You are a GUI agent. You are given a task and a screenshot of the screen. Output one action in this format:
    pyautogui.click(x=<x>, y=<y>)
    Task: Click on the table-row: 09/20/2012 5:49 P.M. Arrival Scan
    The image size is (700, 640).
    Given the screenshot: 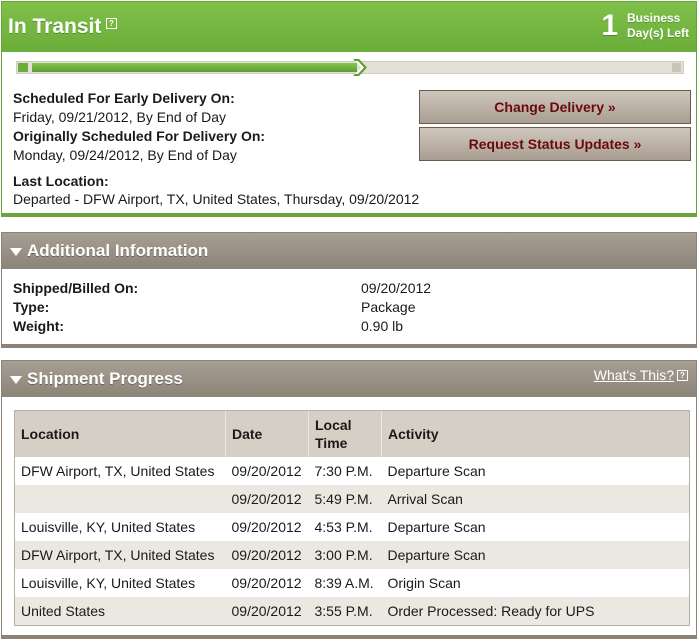 What is the action you would take?
    pyautogui.click(x=352, y=499)
    